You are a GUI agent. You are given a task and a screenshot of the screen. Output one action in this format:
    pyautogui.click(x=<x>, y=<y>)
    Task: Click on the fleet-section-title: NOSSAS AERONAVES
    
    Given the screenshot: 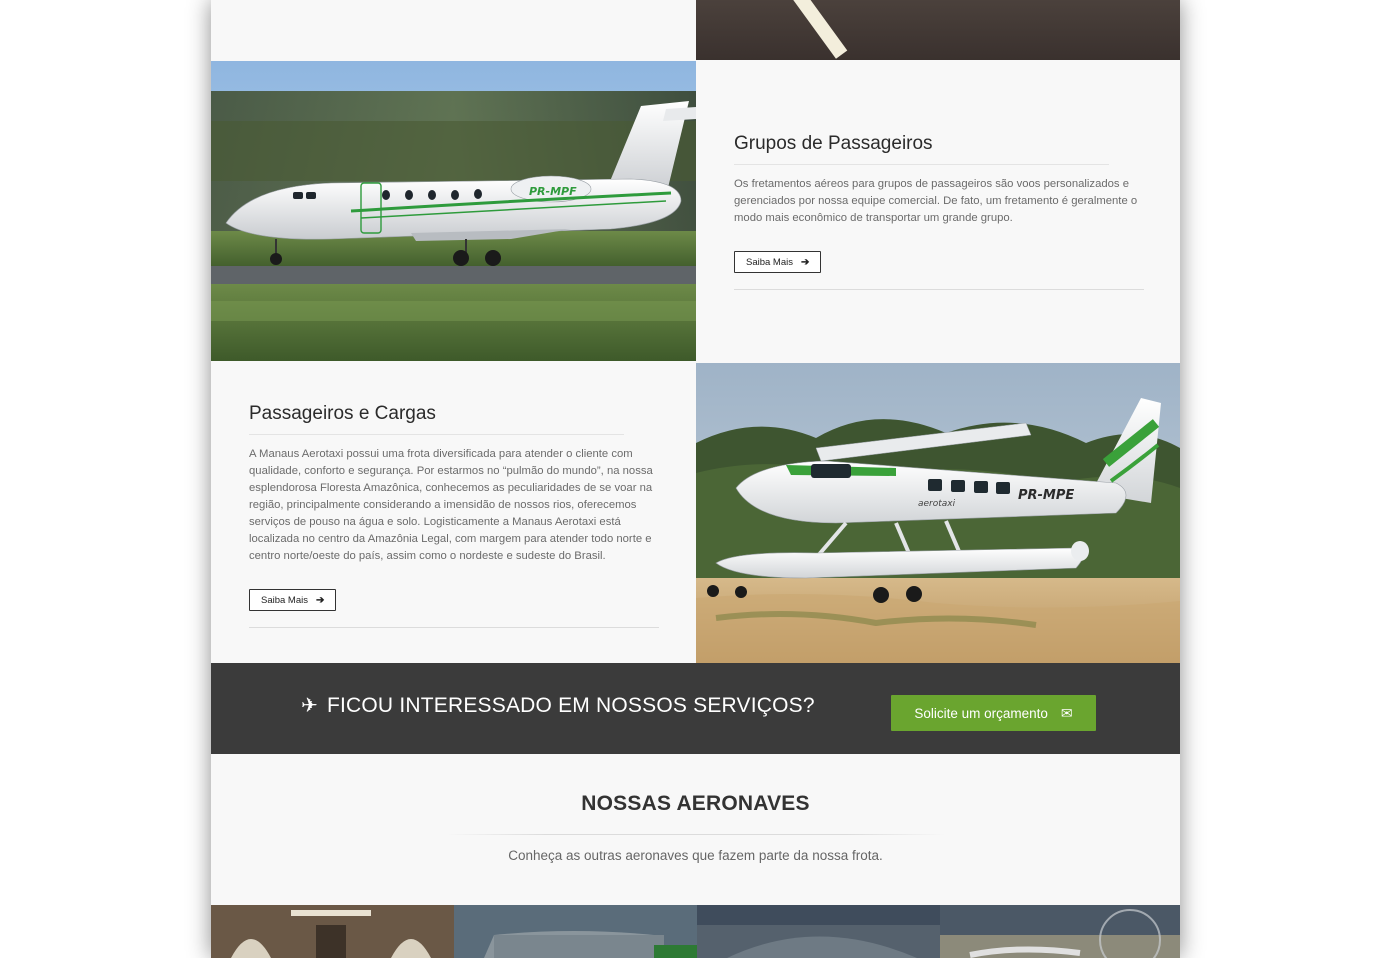 What is the action you would take?
    pyautogui.click(x=695, y=804)
    